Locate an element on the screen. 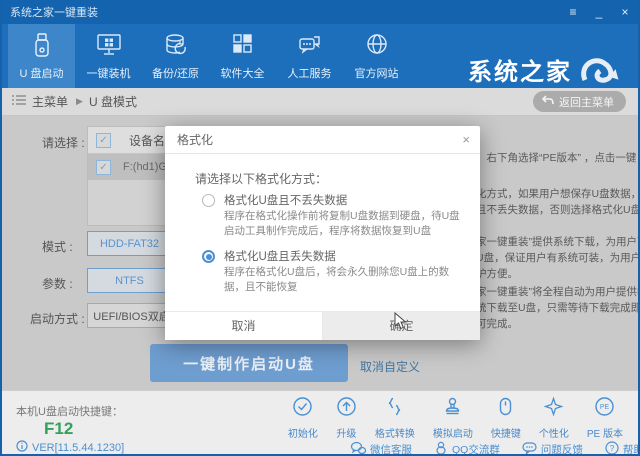  globe-icon is located at coordinates (377, 46).